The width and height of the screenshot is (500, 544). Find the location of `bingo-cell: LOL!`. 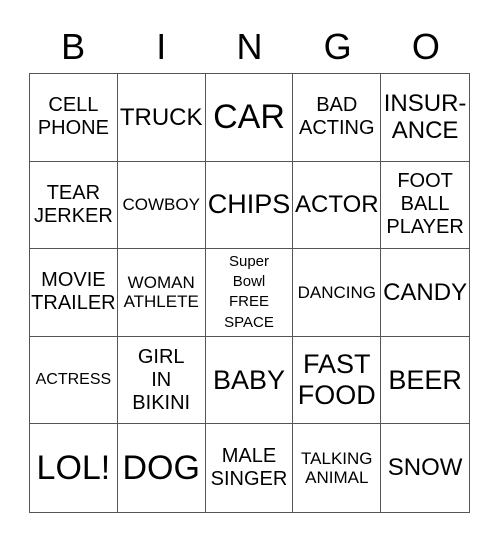

bingo-cell: LOL! is located at coordinates (74, 468).